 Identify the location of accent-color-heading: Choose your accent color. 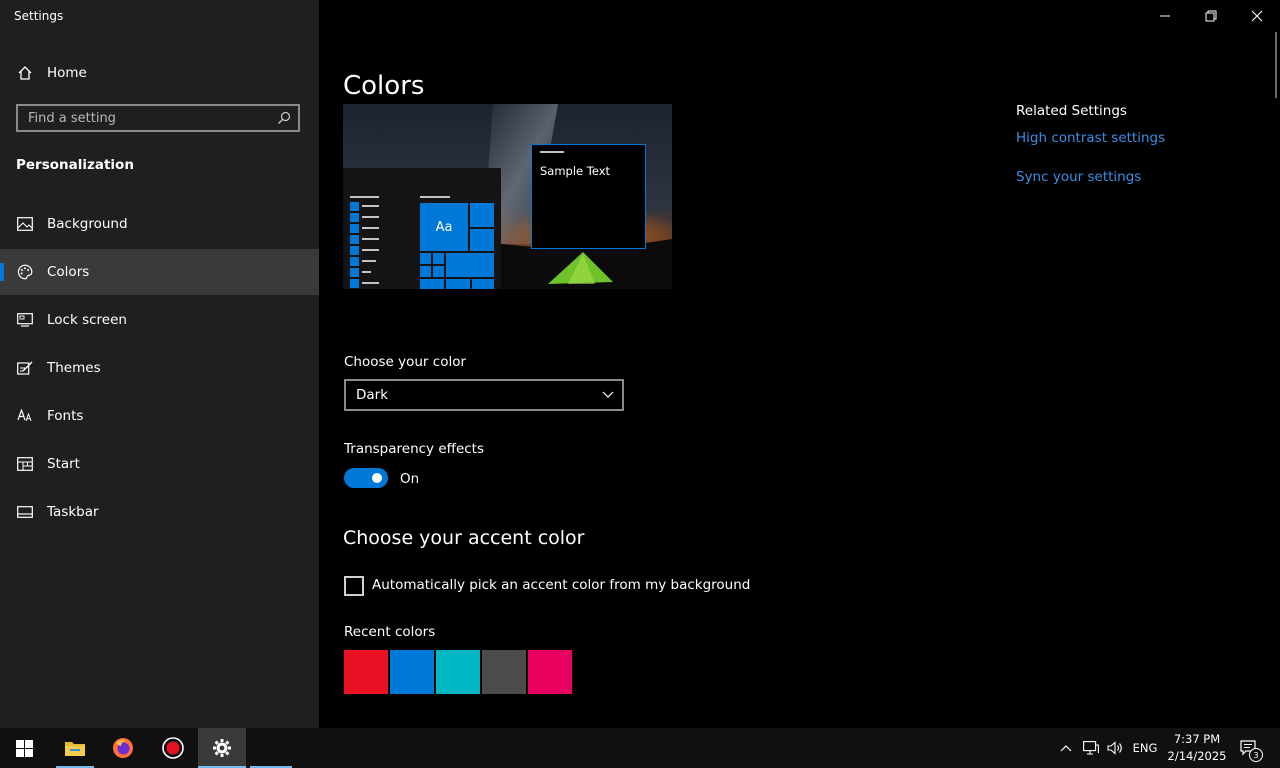
(464, 538).